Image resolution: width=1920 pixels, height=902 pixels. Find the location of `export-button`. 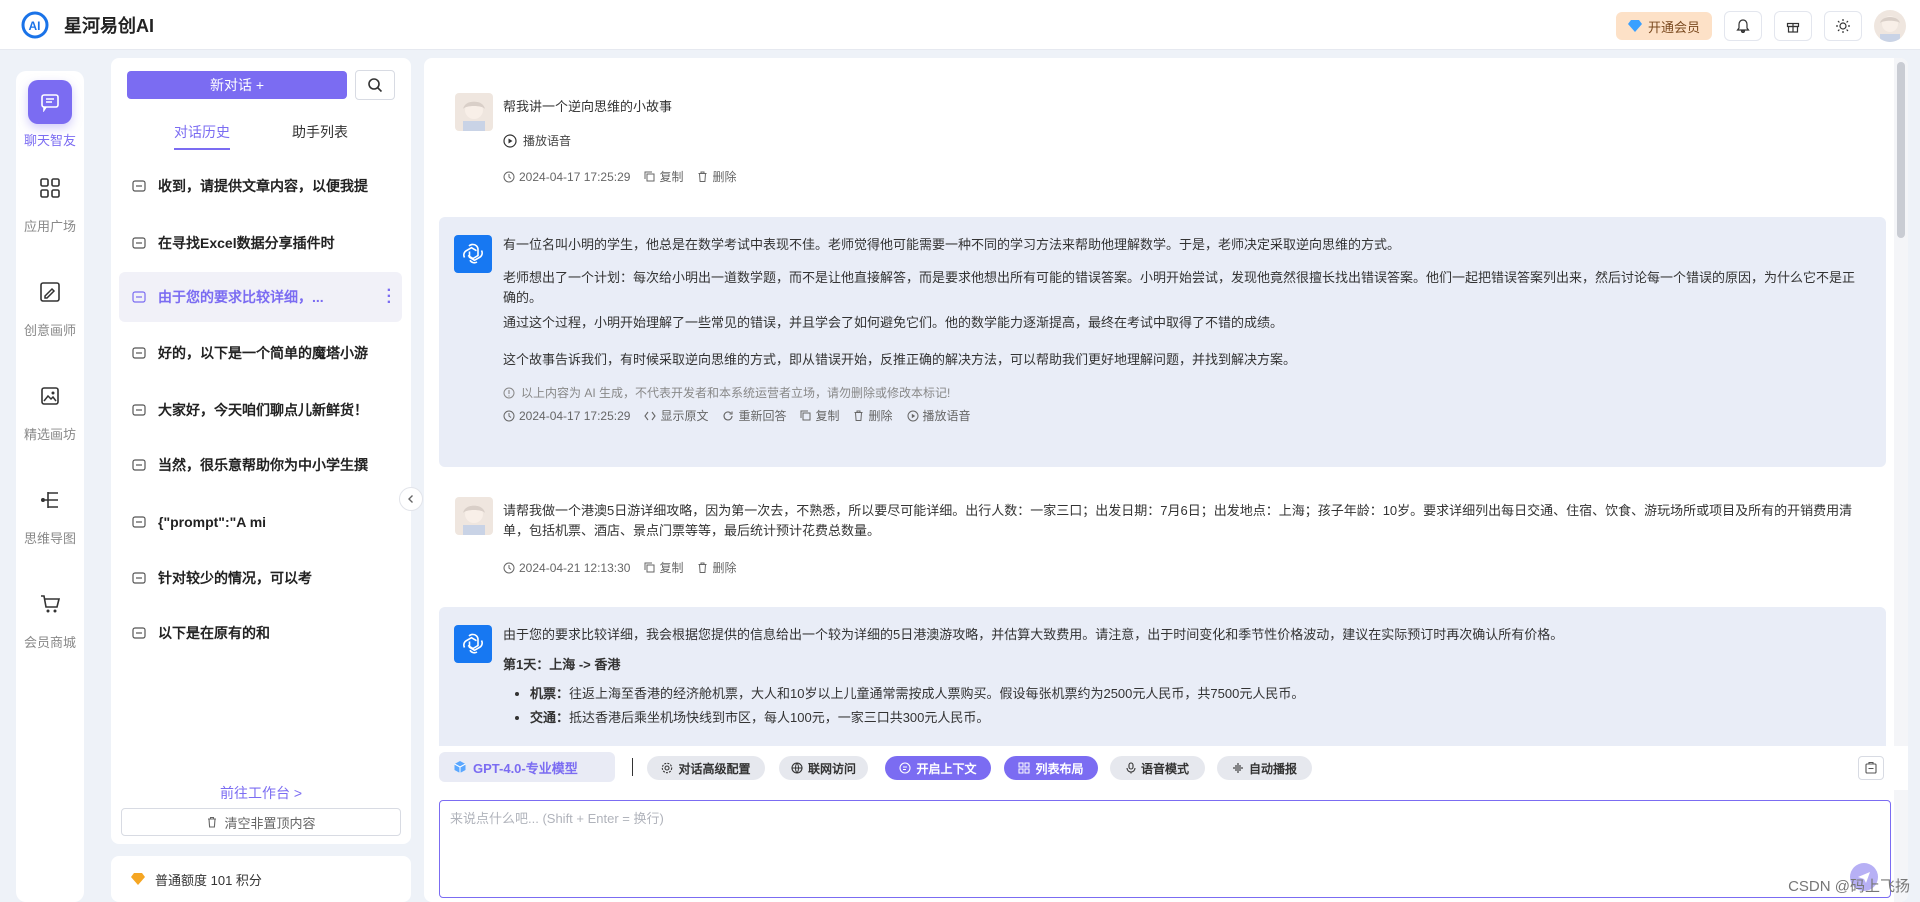

export-button is located at coordinates (1871, 768).